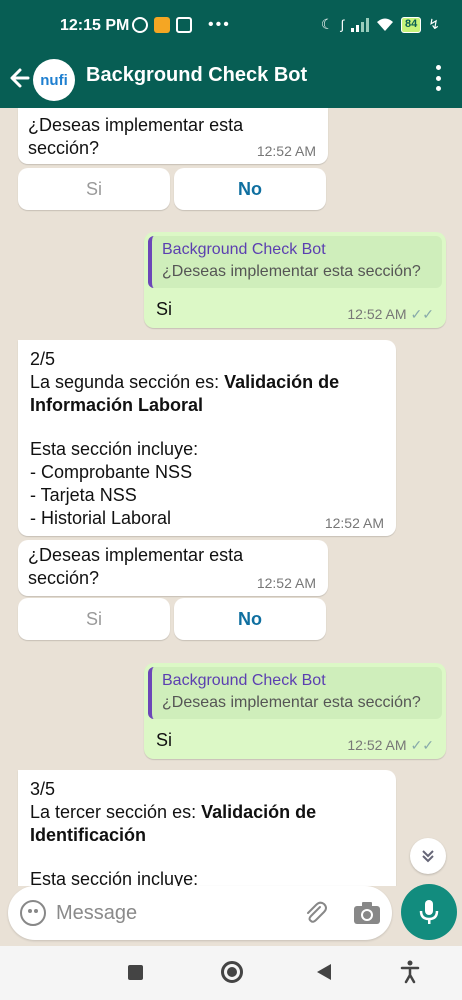 This screenshot has width=462, height=1000. I want to click on accessibility-icon, so click(410, 972).